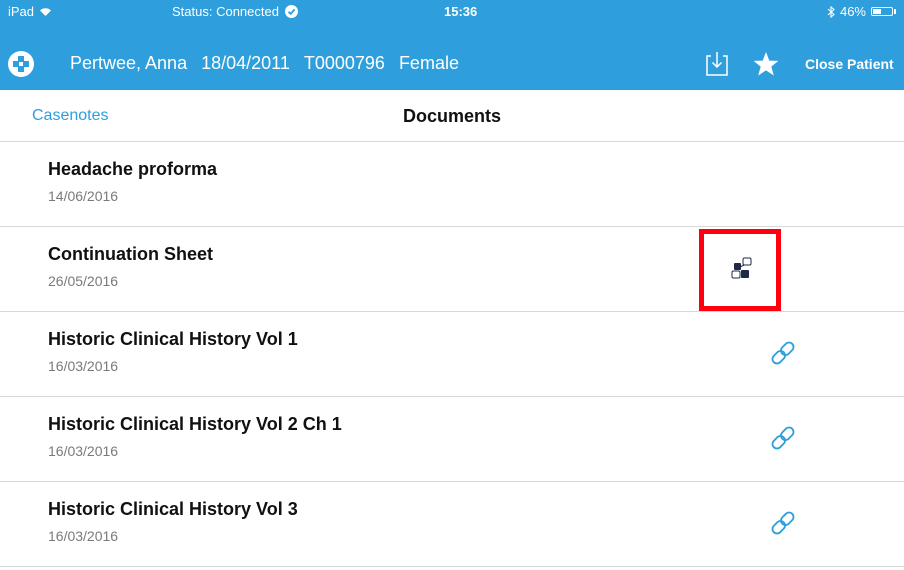  I want to click on patient-name: Pertwee, Anna, so click(129, 63).